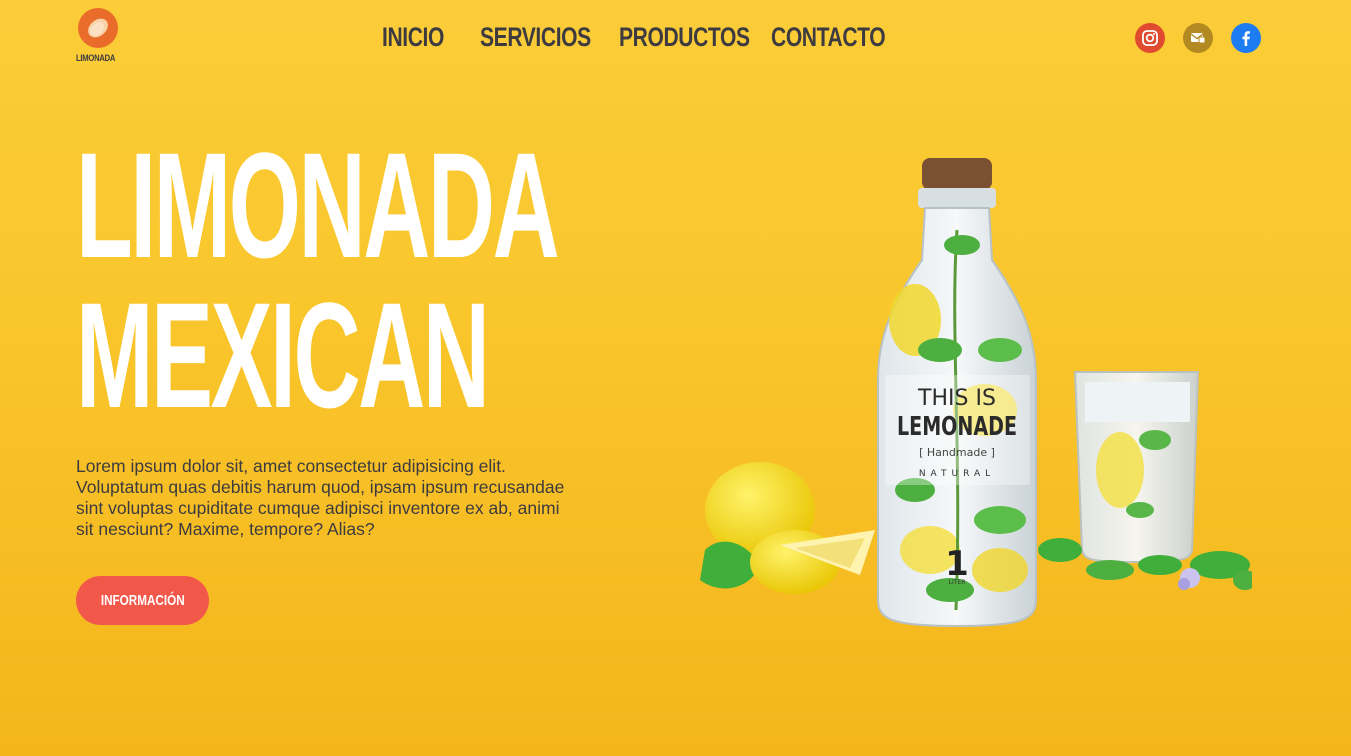 Image resolution: width=1351 pixels, height=756 pixels. I want to click on social-links, so click(1198, 38).